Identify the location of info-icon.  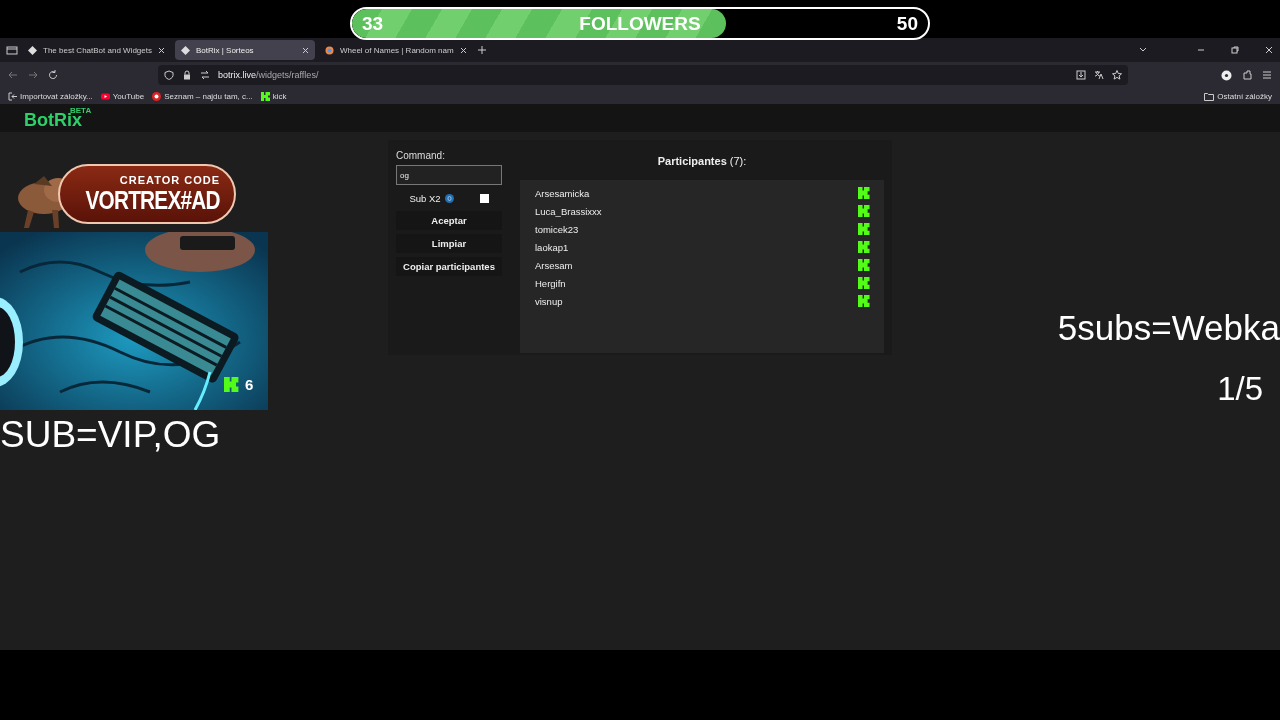
(449, 198).